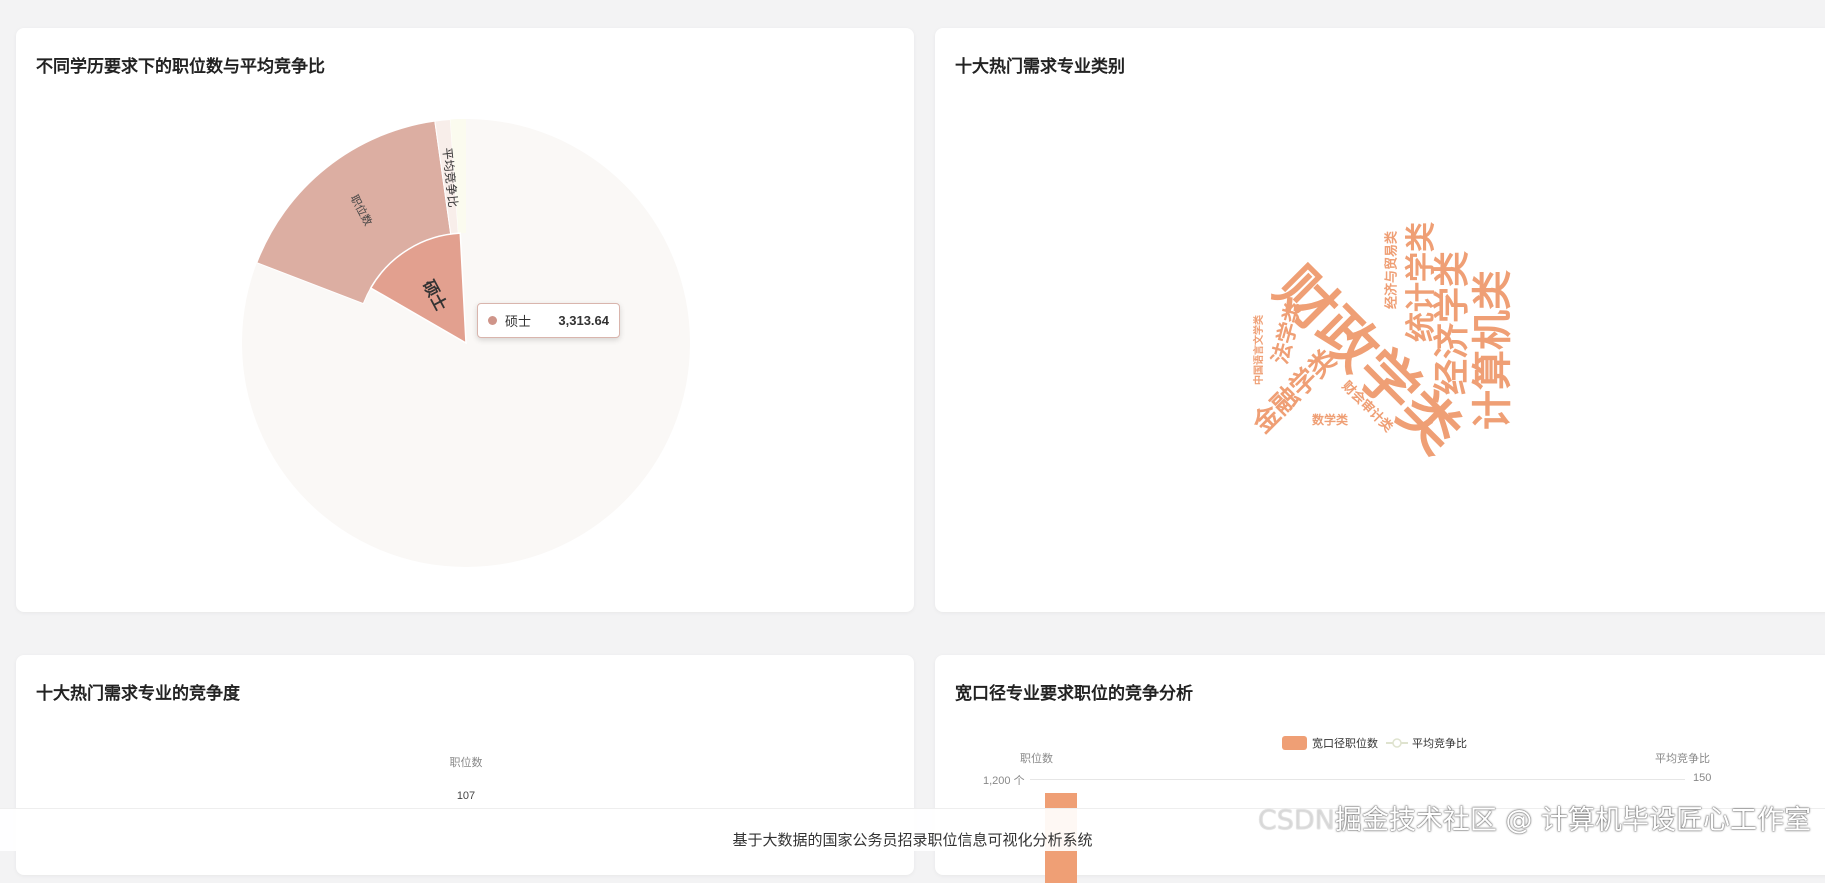  What do you see at coordinates (1572, 820) in the screenshot?
I see `watermark-text: 掘金技术社区 @ 计算机毕设匠心工作室` at bounding box center [1572, 820].